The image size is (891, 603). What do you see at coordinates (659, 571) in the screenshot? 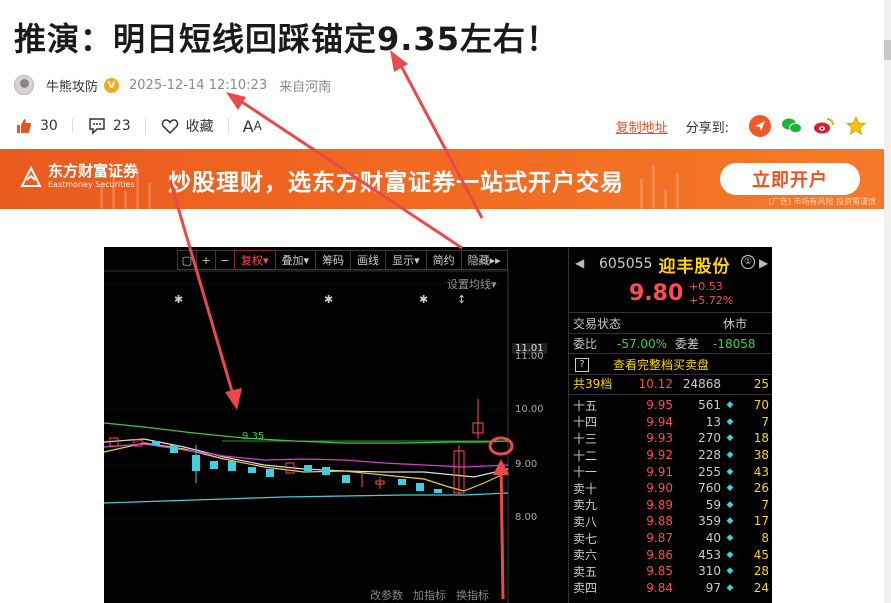
I see `orderbook-price: 9.85` at bounding box center [659, 571].